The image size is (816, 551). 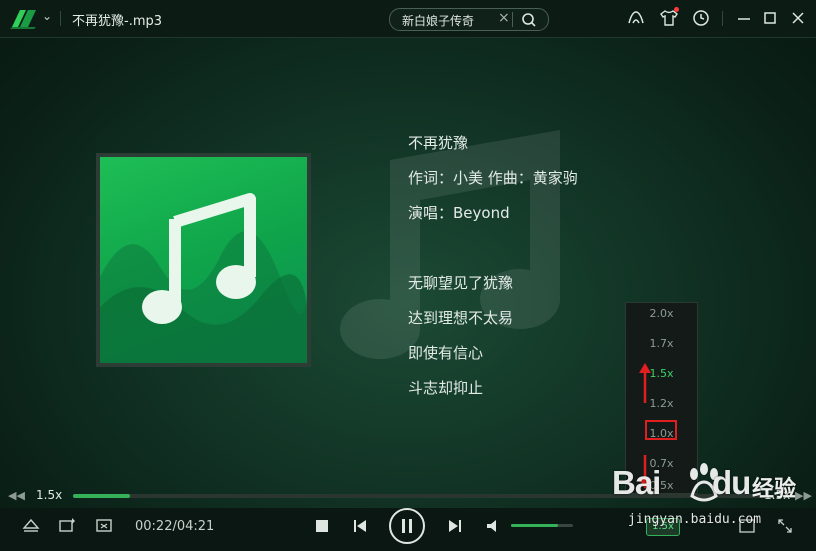 What do you see at coordinates (461, 318) in the screenshot?
I see `lyric-line: 达到理想不太易` at bounding box center [461, 318].